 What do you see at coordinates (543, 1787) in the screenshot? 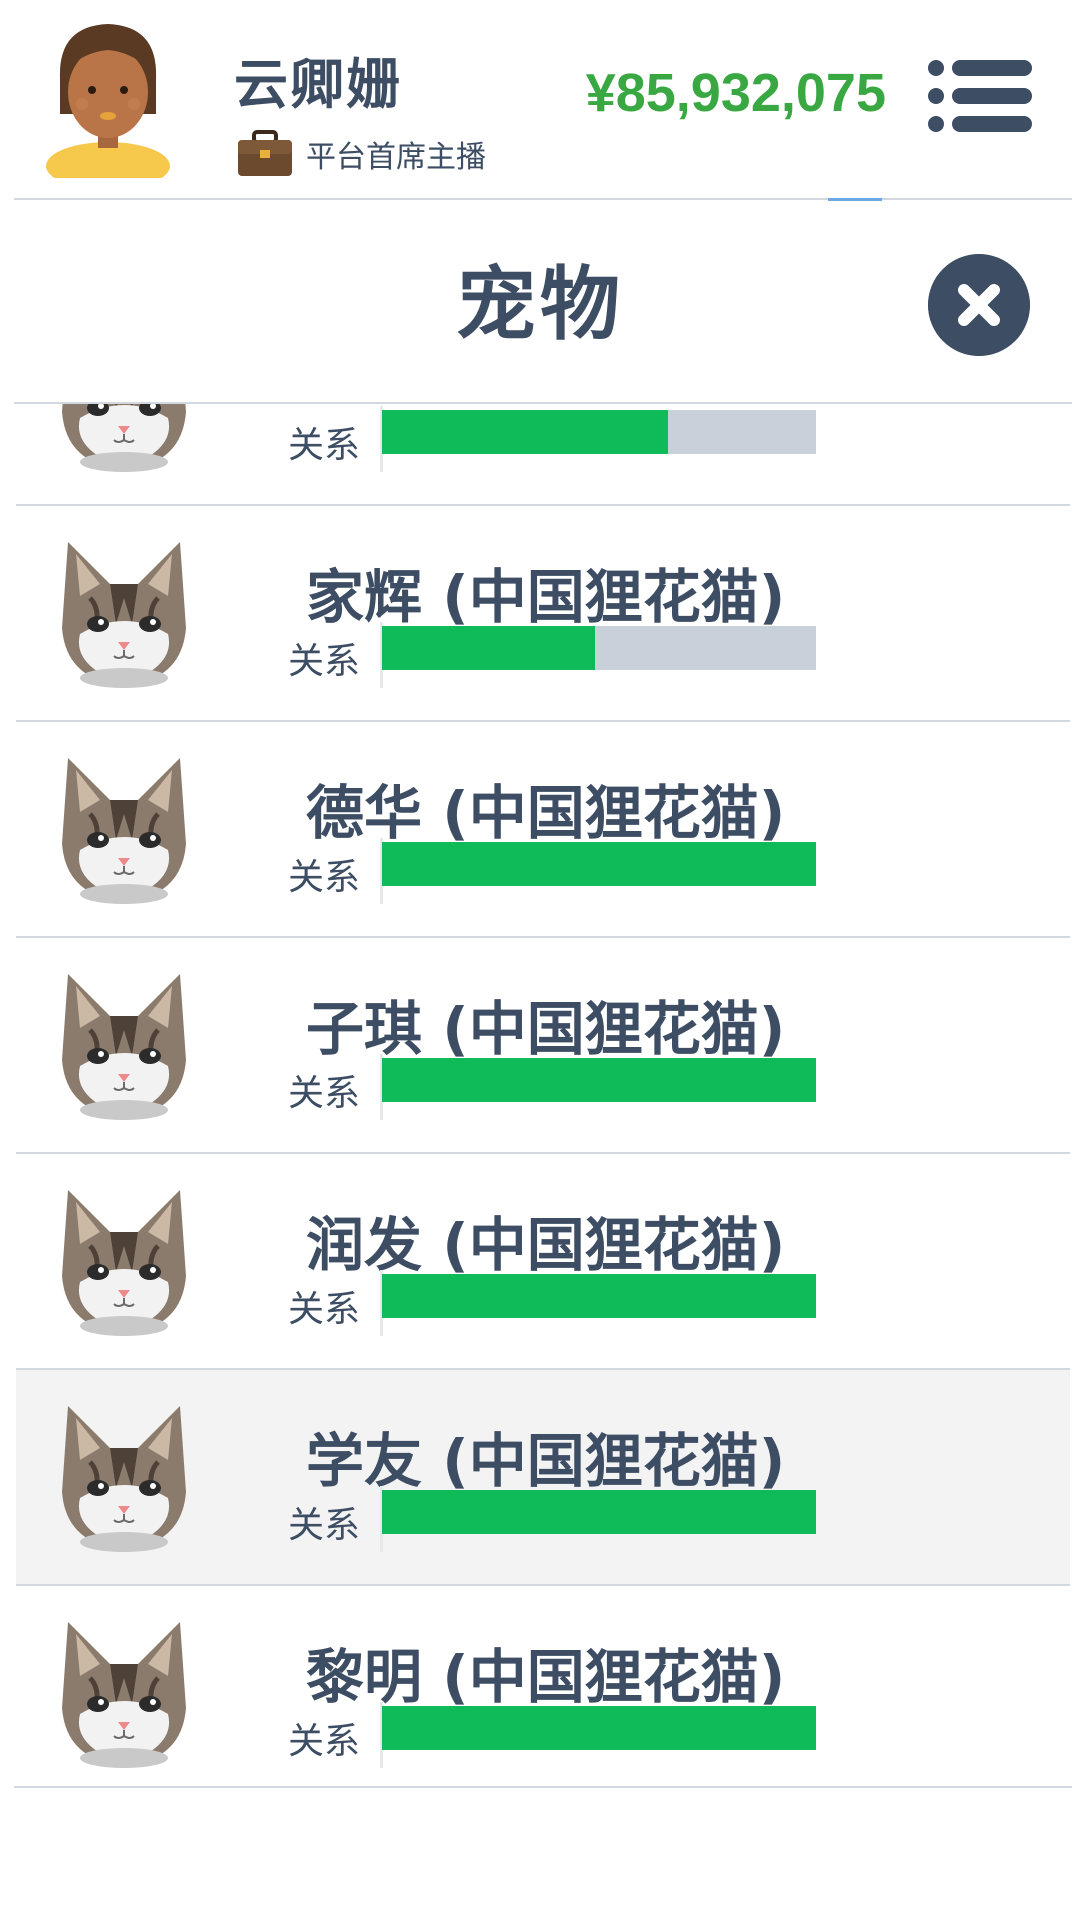
I see `list-bottom-divider` at bounding box center [543, 1787].